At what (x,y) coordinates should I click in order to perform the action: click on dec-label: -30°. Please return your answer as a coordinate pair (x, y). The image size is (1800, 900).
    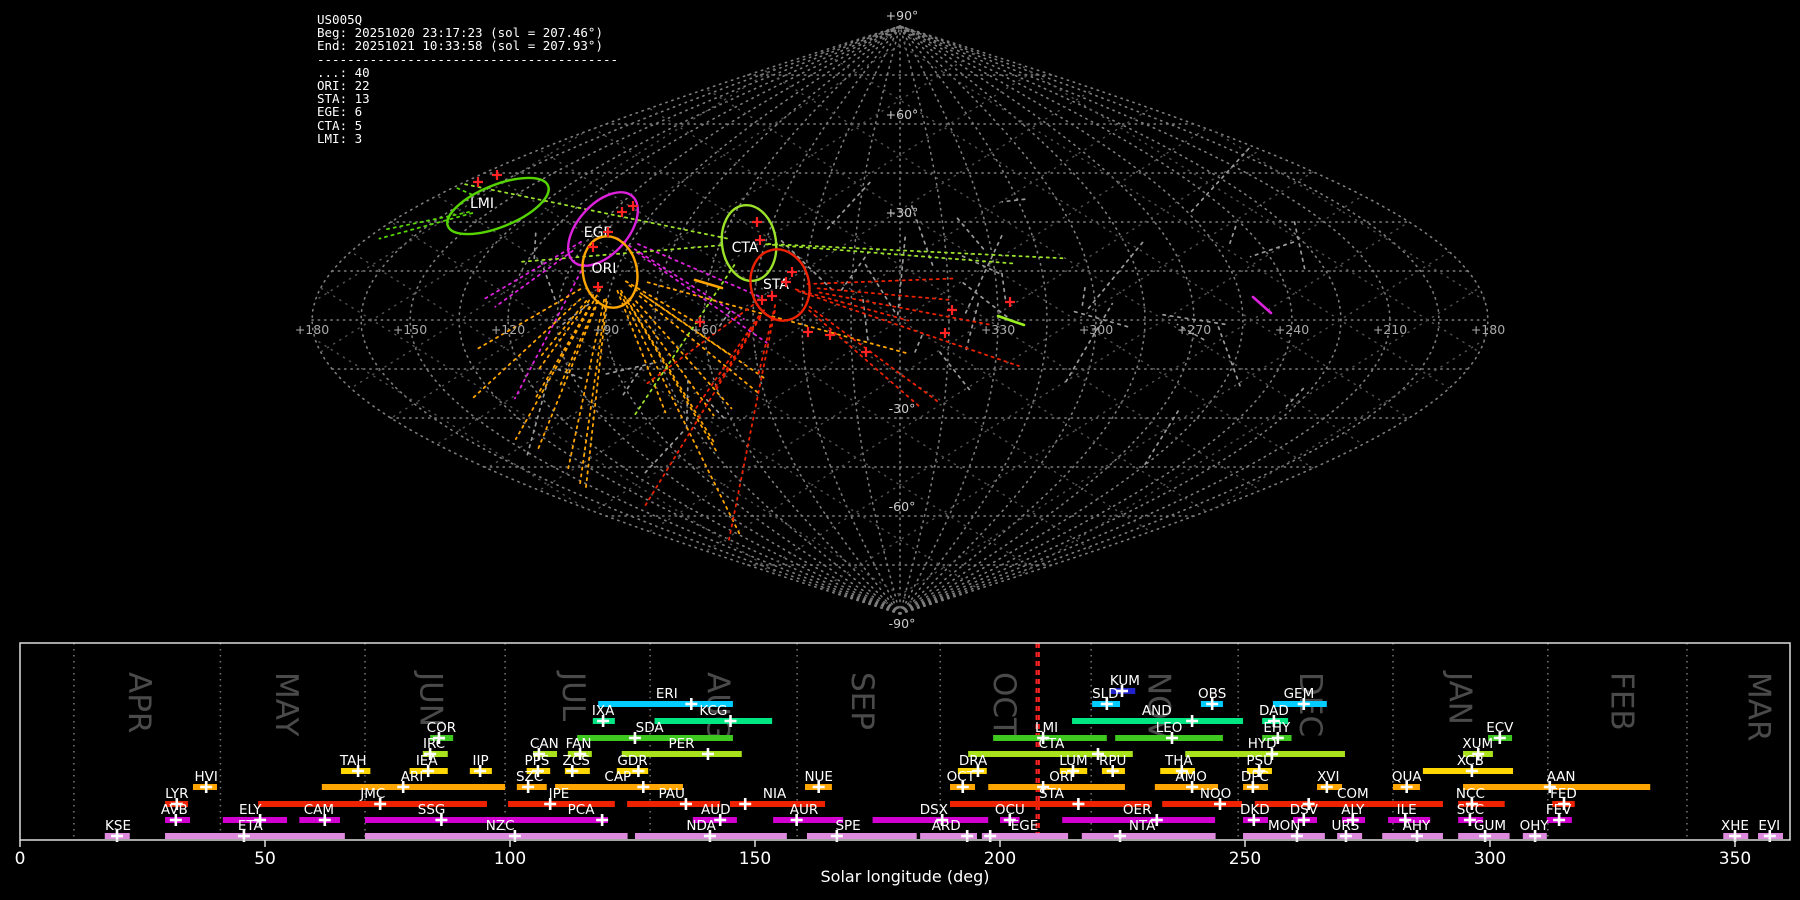
    Looking at the image, I should click on (902, 408).